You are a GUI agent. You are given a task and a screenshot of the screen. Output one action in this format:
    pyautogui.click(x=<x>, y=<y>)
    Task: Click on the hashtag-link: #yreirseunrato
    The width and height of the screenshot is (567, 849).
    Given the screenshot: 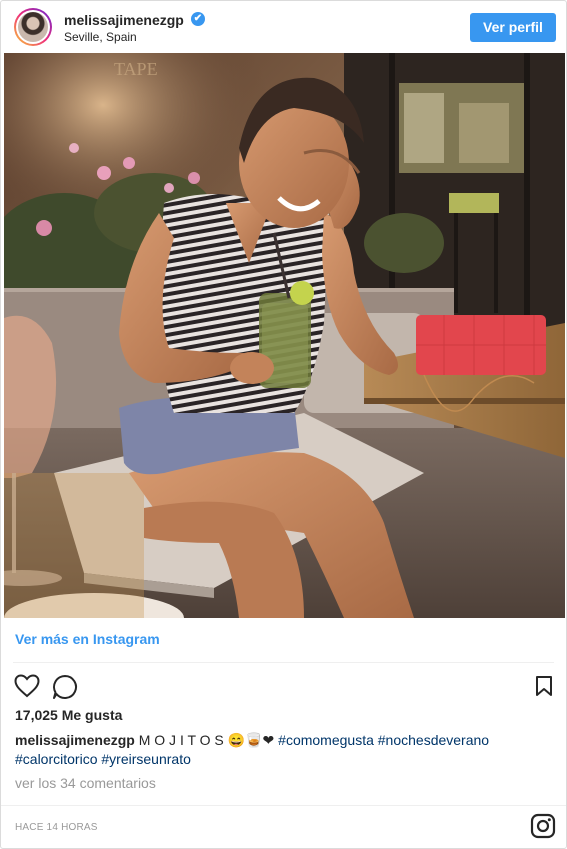 What is the action you would take?
    pyautogui.click(x=146, y=759)
    